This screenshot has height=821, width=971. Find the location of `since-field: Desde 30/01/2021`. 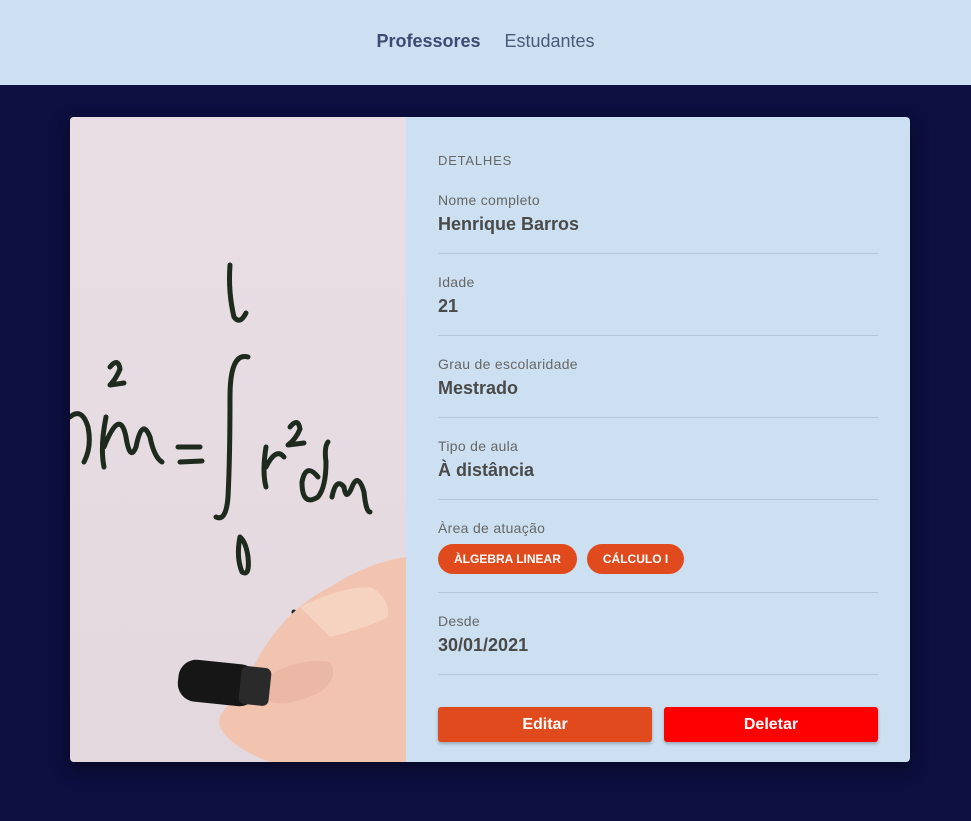

since-field: Desde 30/01/2021 is located at coordinates (658, 644).